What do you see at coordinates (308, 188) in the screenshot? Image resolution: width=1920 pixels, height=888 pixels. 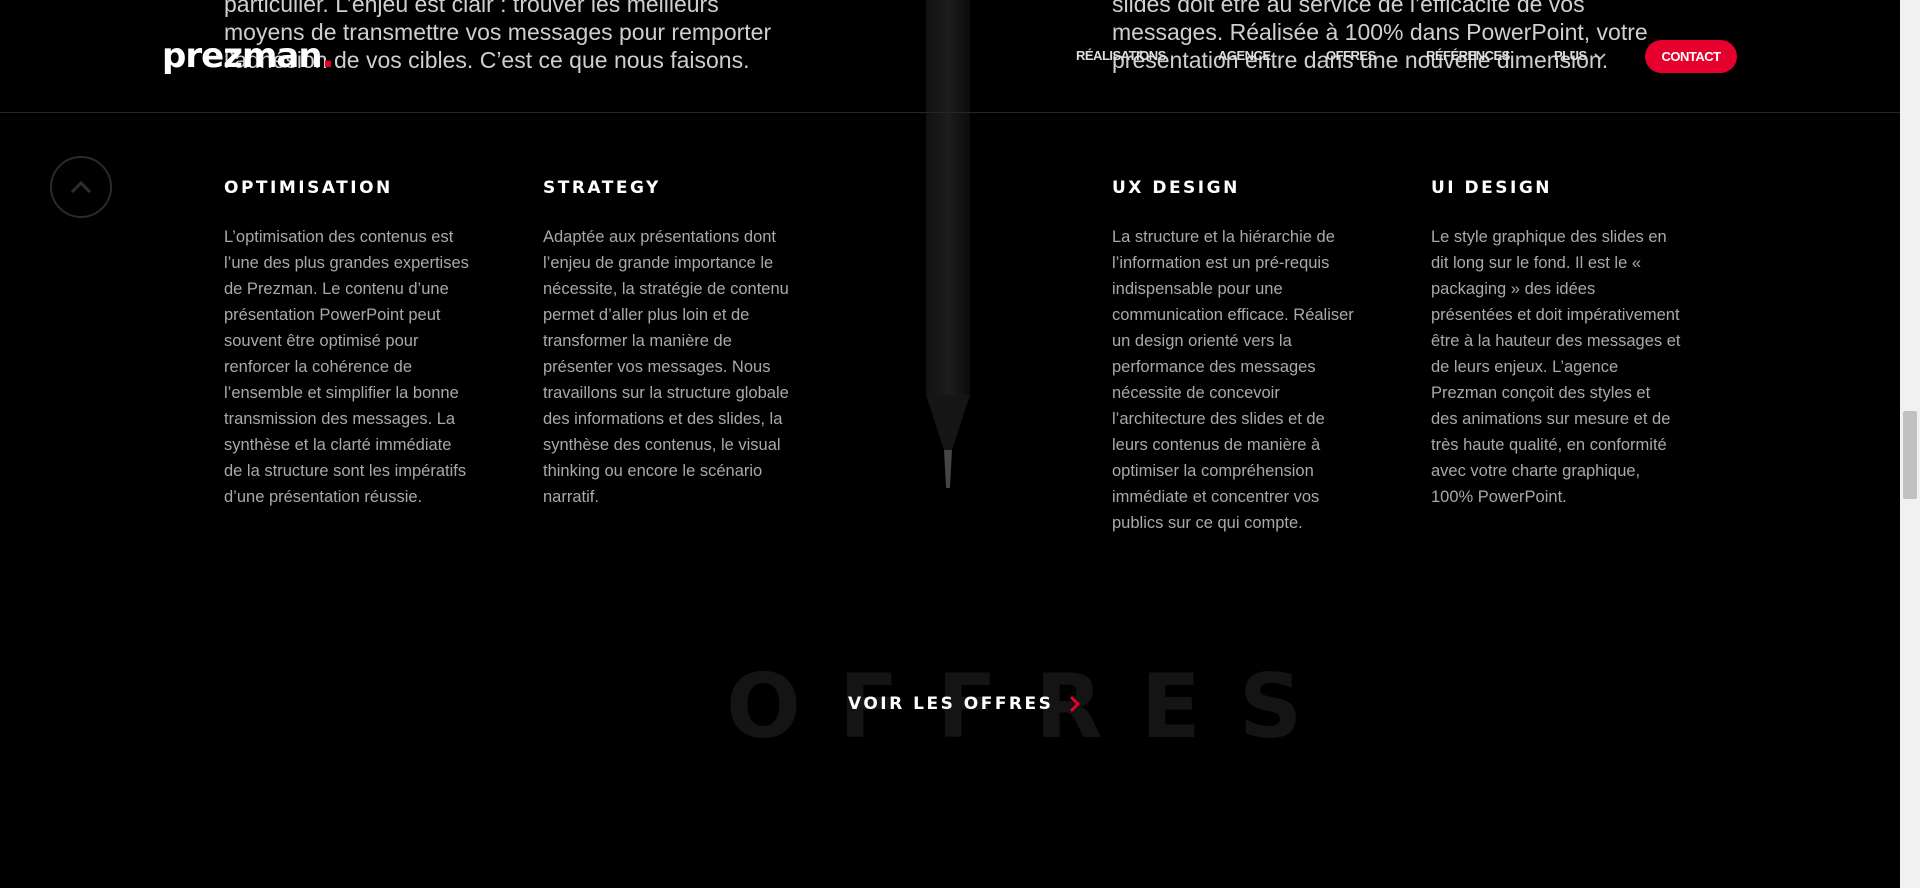 I see `service-title: OPTIMISATION` at bounding box center [308, 188].